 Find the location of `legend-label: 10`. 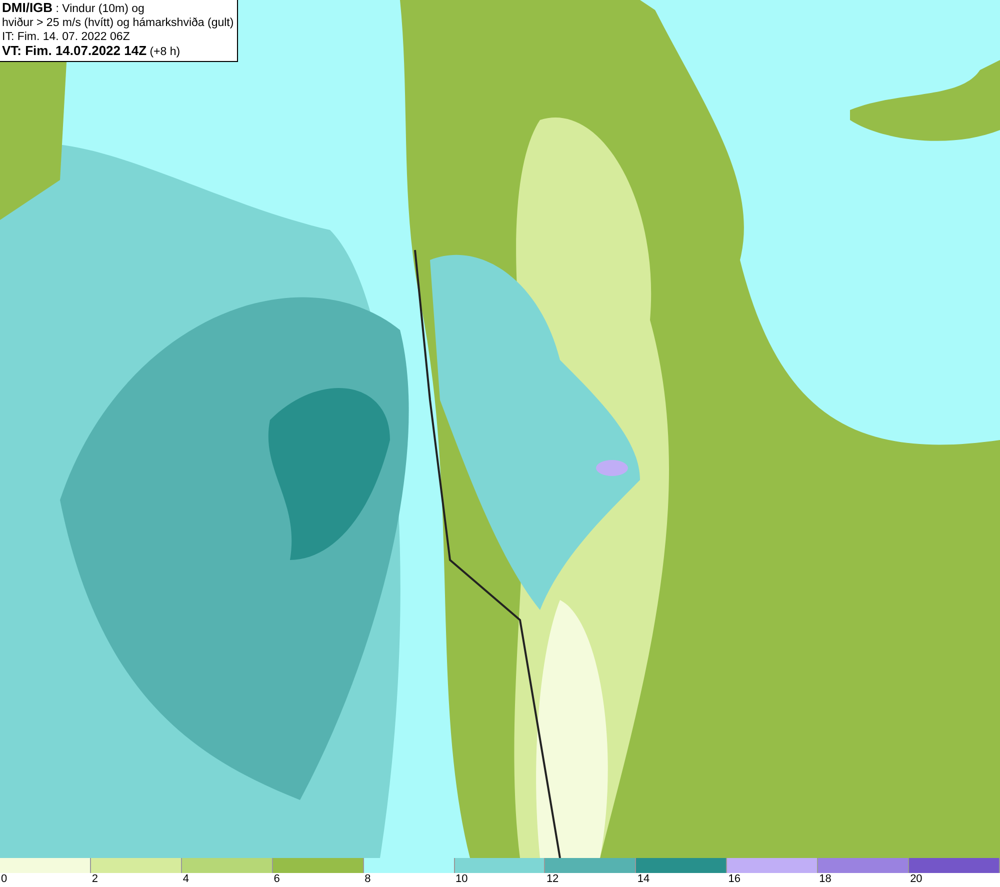

legend-label: 10 is located at coordinates (461, 879).